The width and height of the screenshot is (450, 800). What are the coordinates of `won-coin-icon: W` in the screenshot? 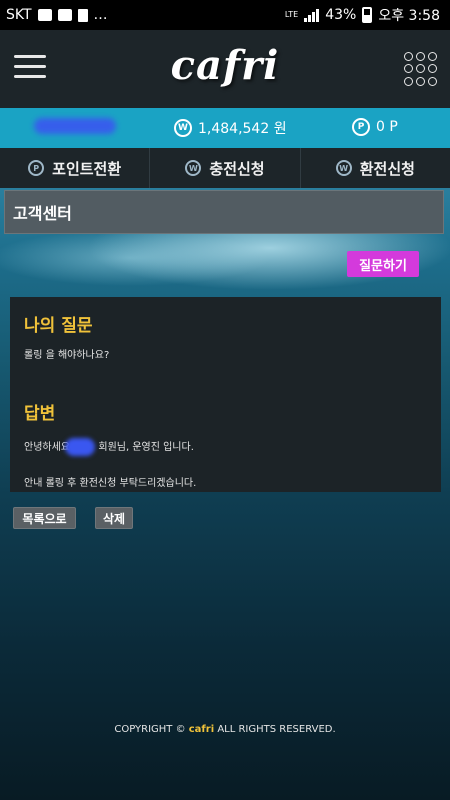 It's located at (183, 128).